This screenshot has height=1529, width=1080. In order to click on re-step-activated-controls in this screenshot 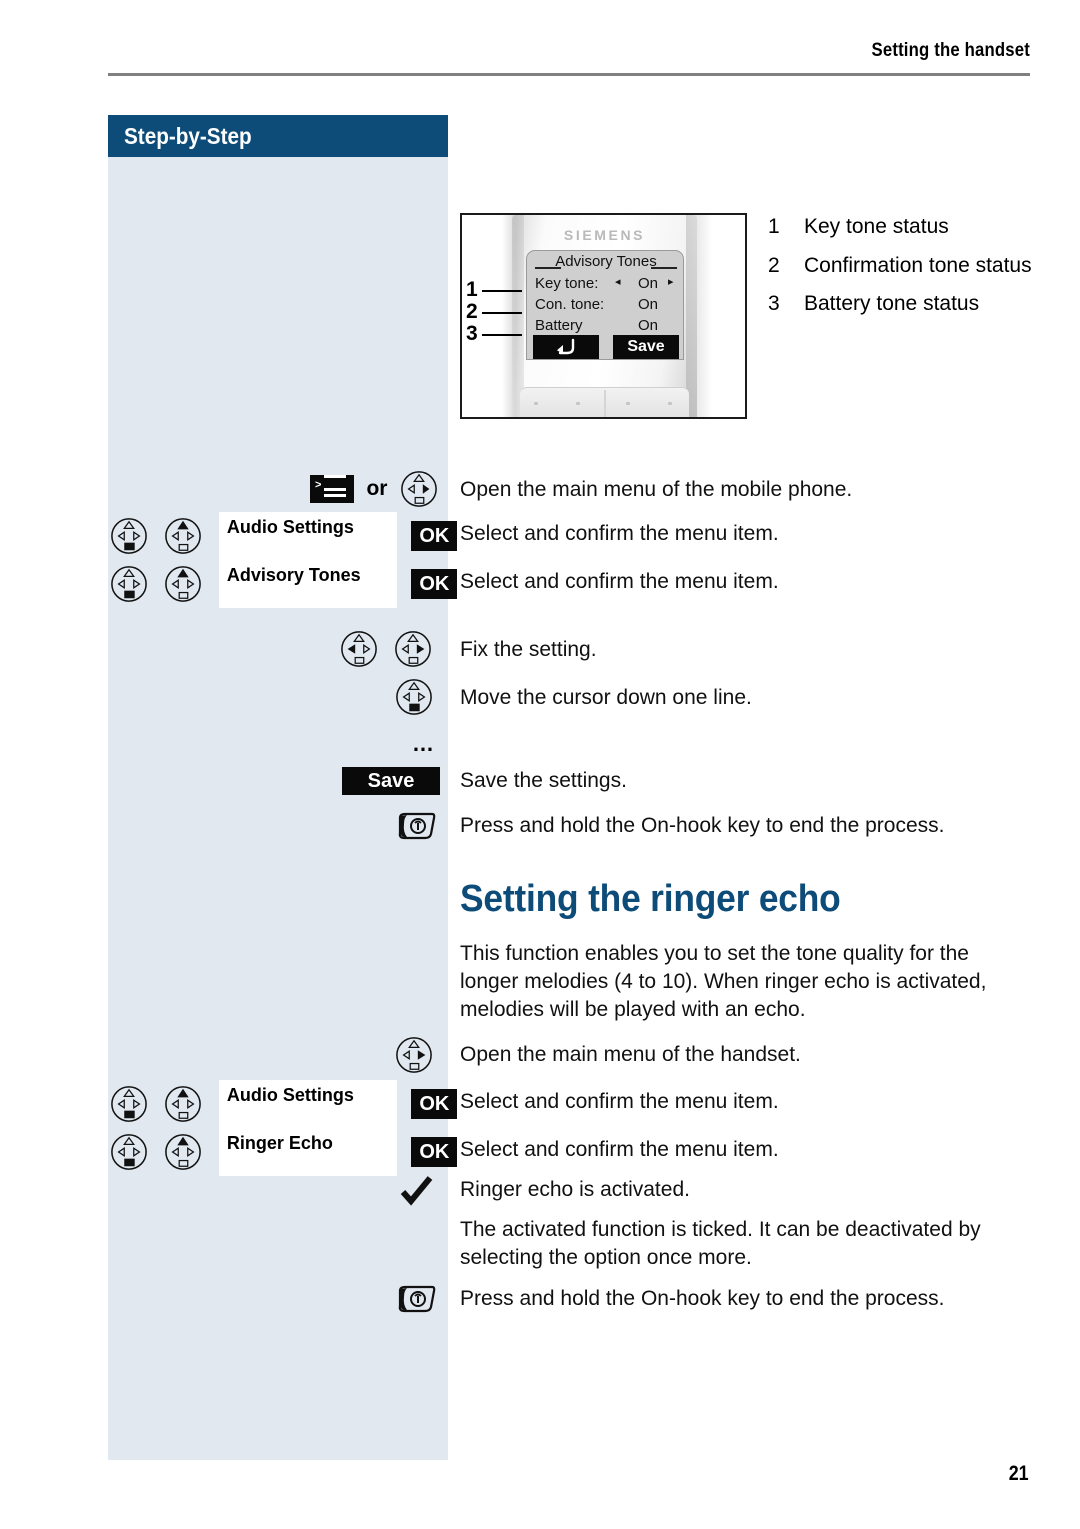, I will do `click(417, 1193)`.